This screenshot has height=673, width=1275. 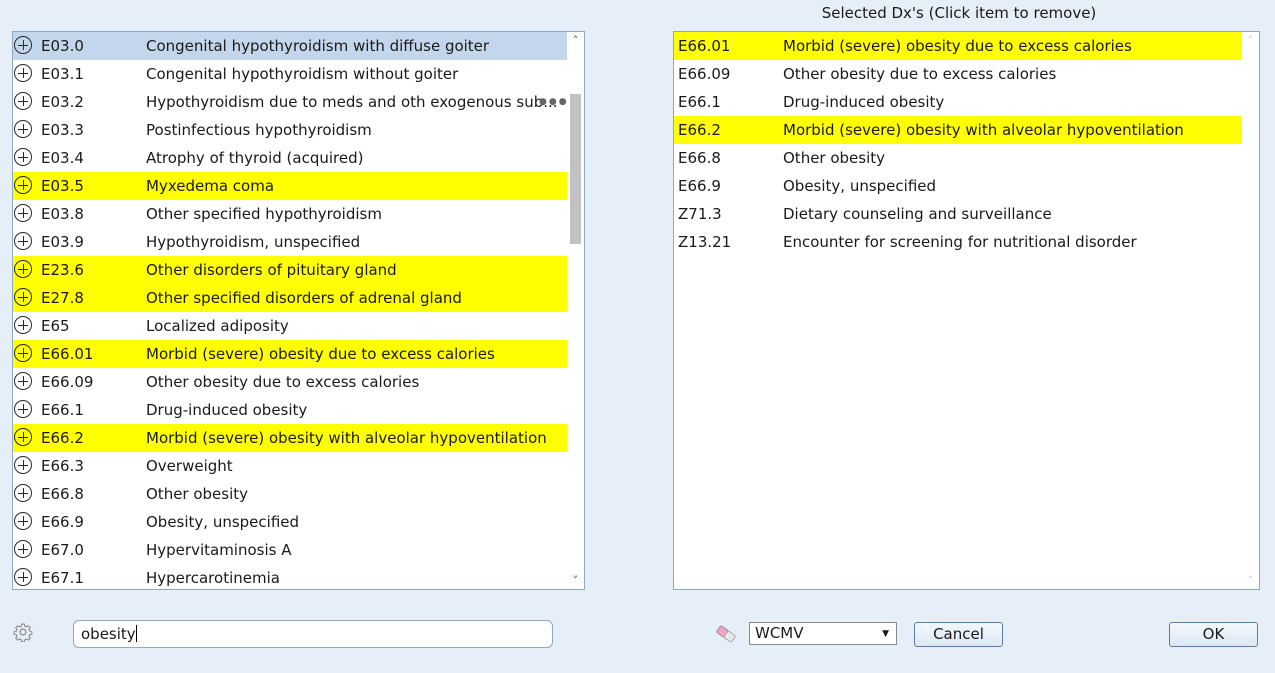 I want to click on dx-code: E03.5, so click(x=62, y=186).